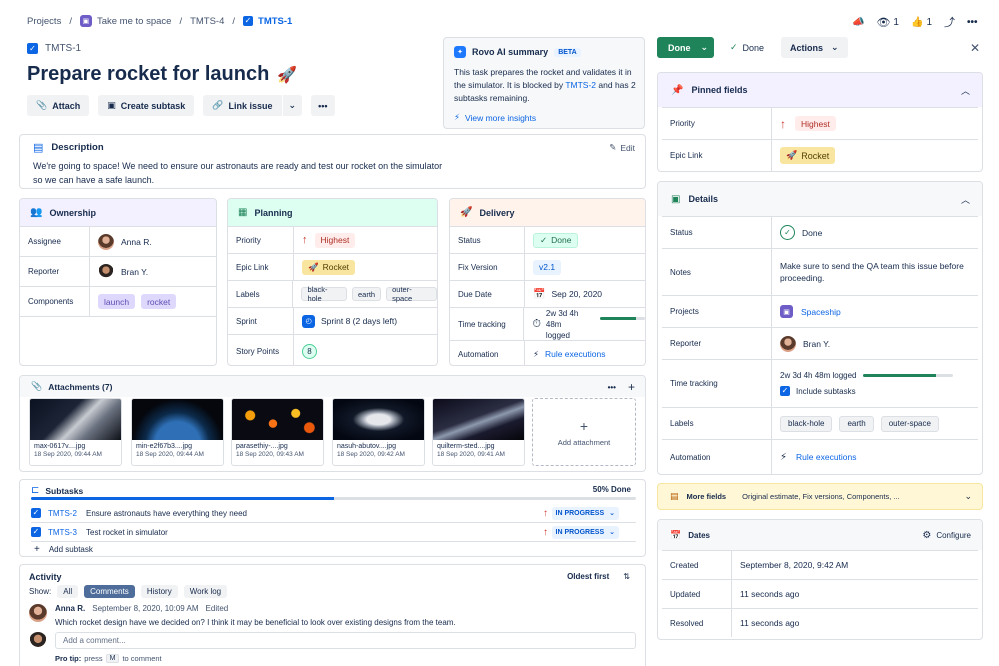  I want to click on components-value: launch rocket, so click(133, 301).